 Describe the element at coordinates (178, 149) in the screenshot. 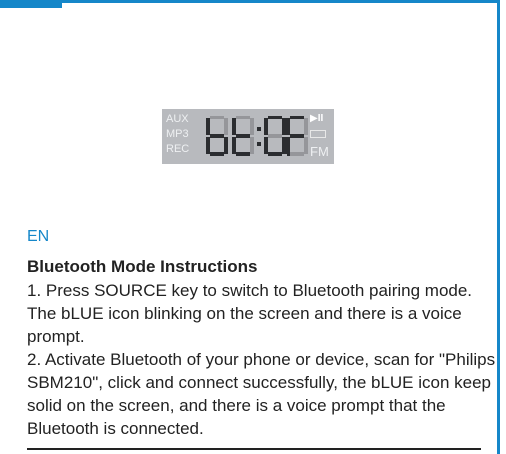

I see `lcd-label-rec: REC` at that location.